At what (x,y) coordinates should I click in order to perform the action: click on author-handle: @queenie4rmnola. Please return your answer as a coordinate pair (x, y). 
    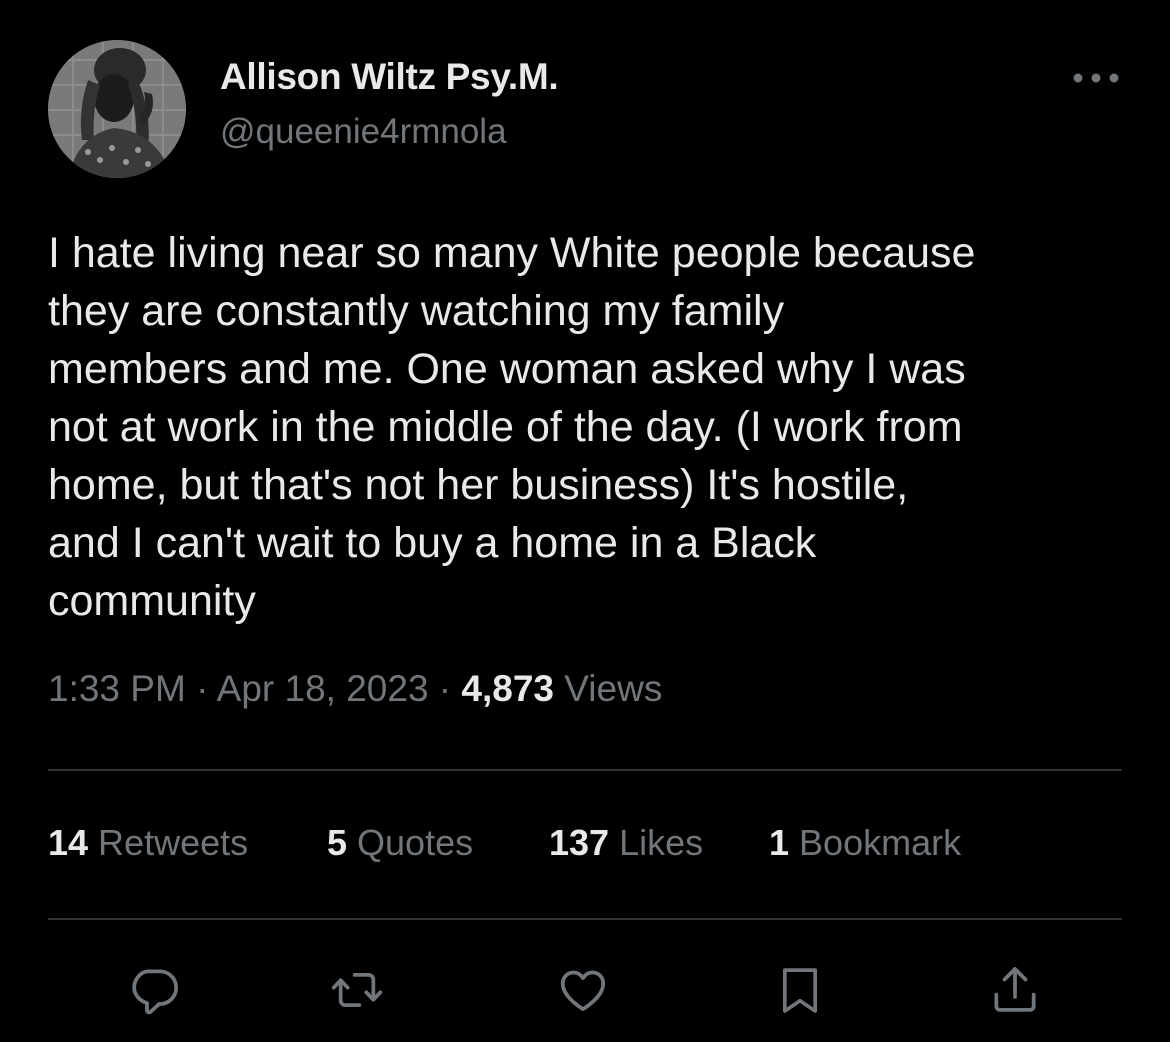
    Looking at the image, I should click on (363, 132).